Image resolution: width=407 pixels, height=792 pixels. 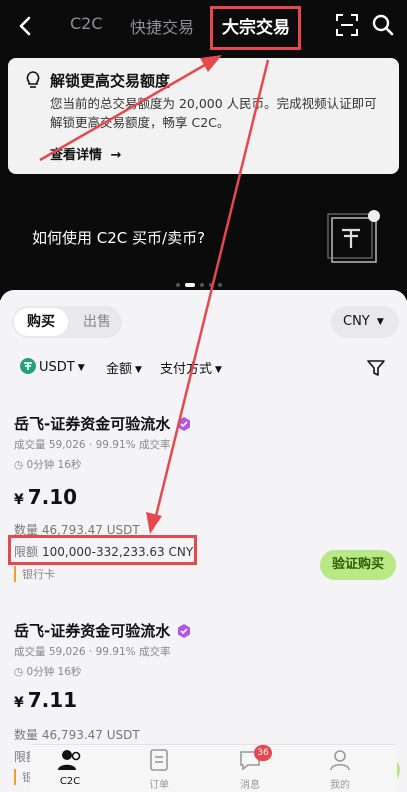 I want to click on available-quantity: 数量 46,793.47 USDT, so click(x=77, y=734).